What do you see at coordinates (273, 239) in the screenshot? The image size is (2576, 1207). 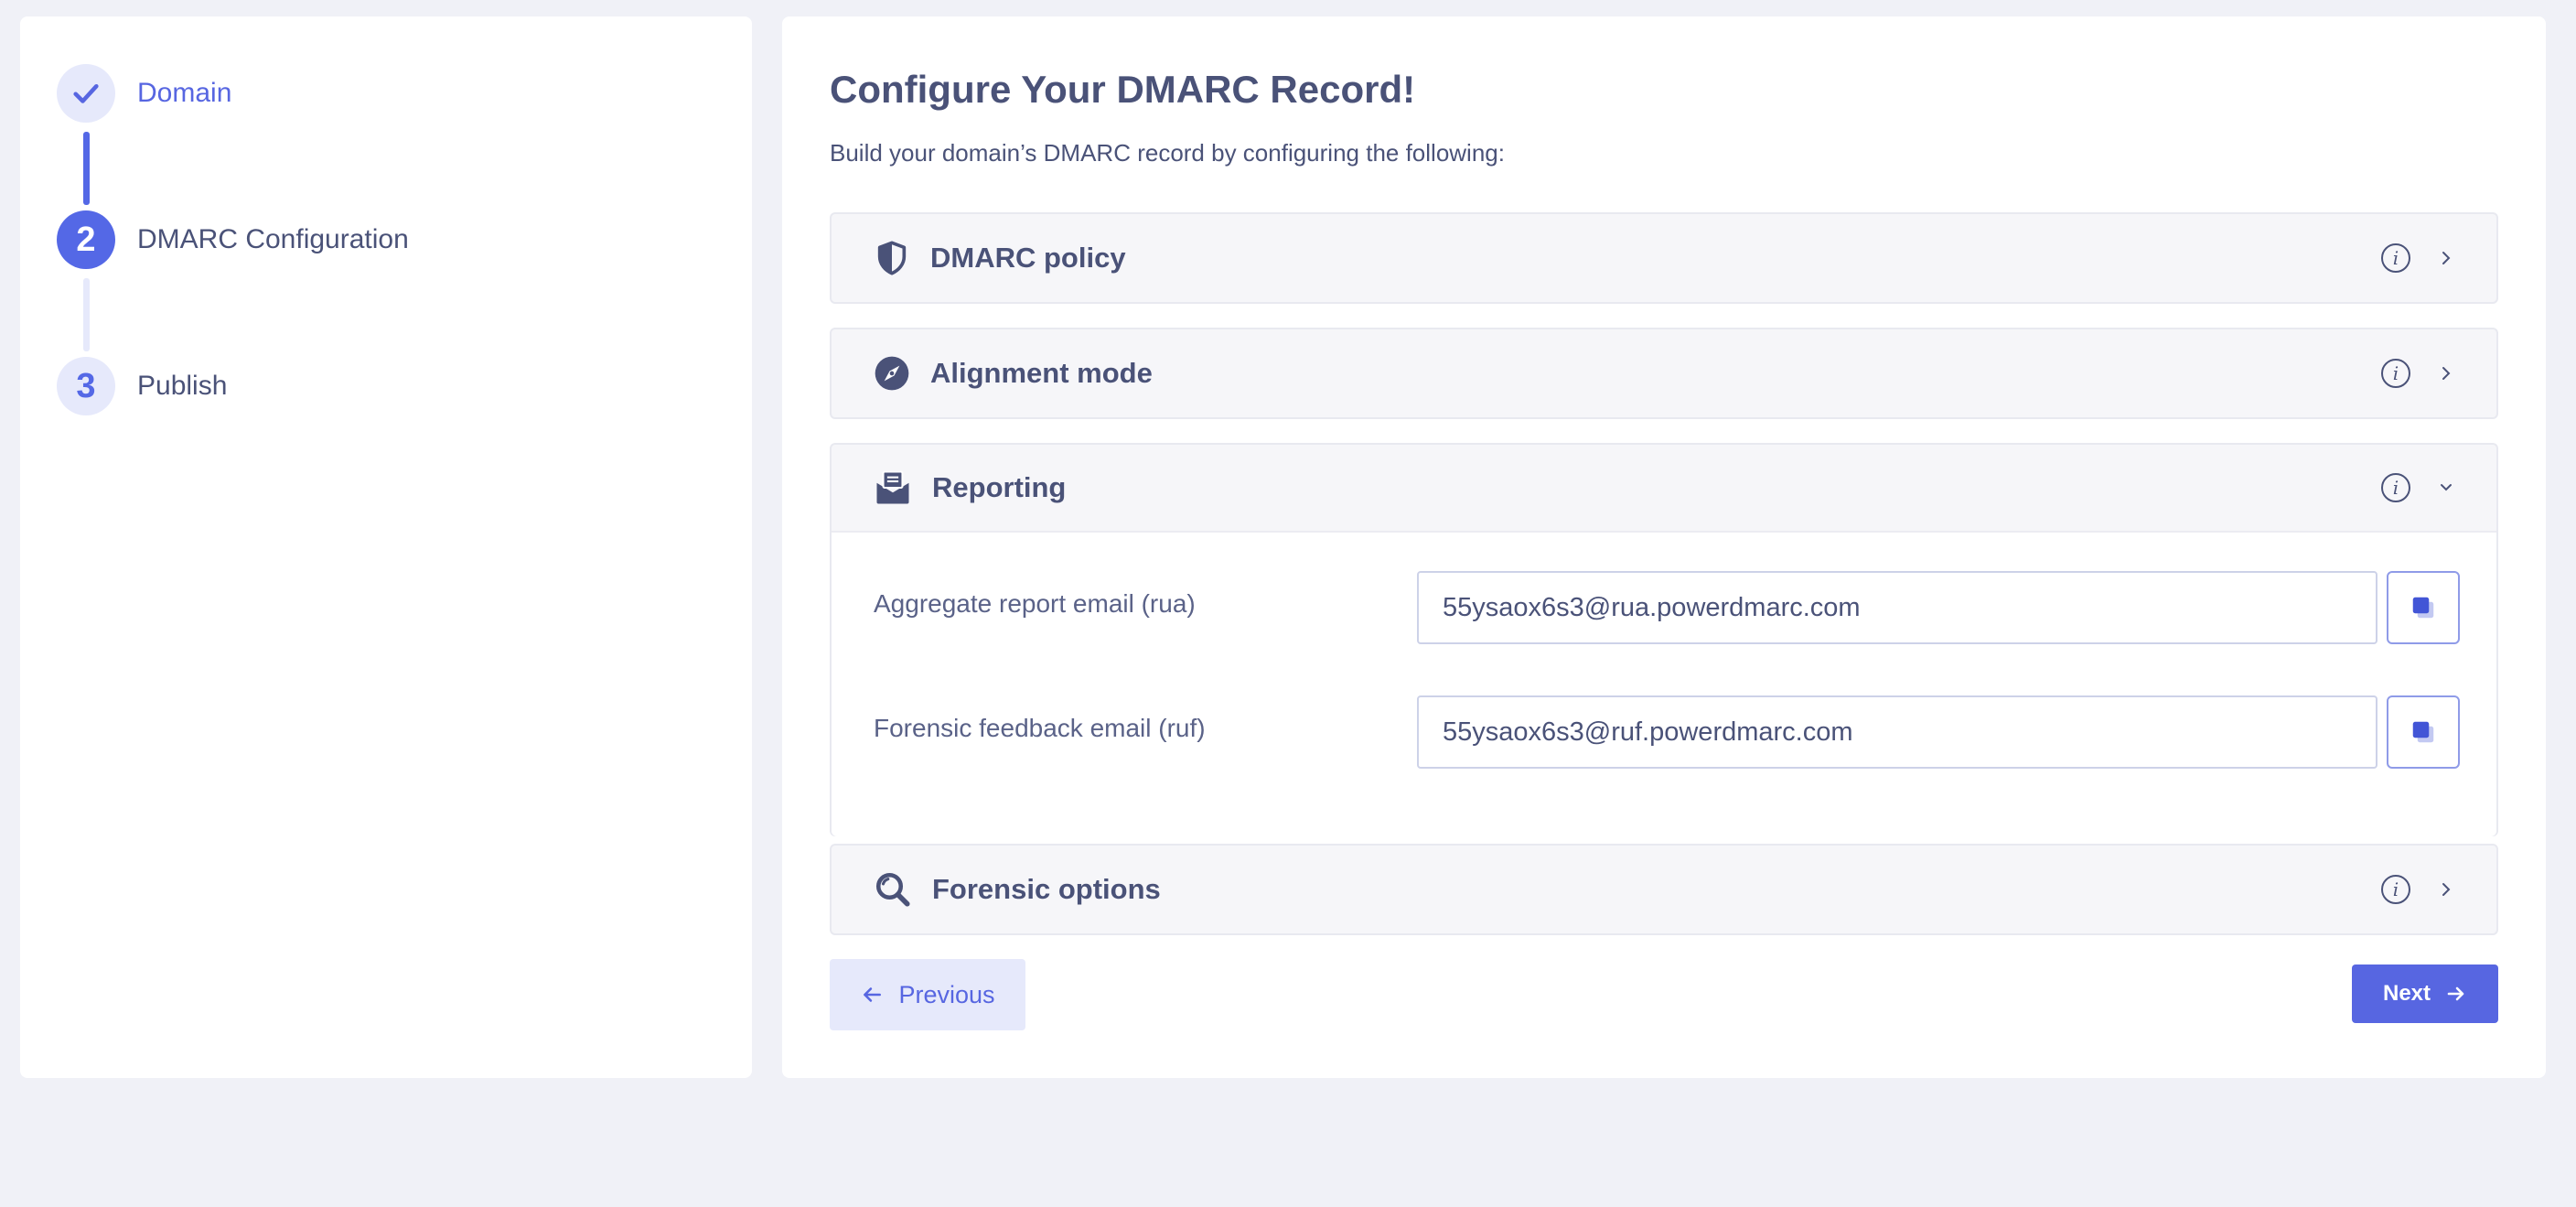 I see `step-label-dmarc-configuration: DMARC Configuration` at bounding box center [273, 239].